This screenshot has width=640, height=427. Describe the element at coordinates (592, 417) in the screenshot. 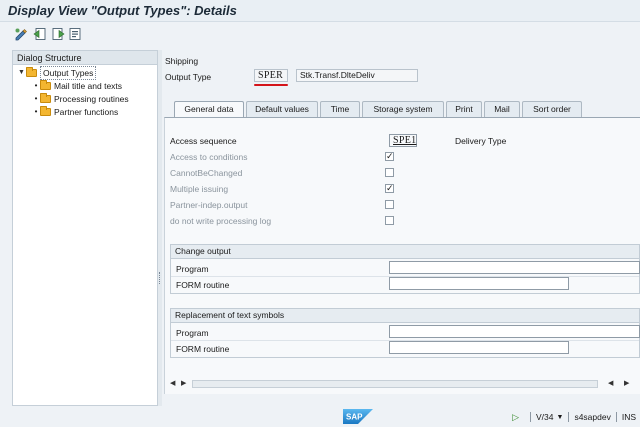

I see `system-name: s4sapdev` at that location.